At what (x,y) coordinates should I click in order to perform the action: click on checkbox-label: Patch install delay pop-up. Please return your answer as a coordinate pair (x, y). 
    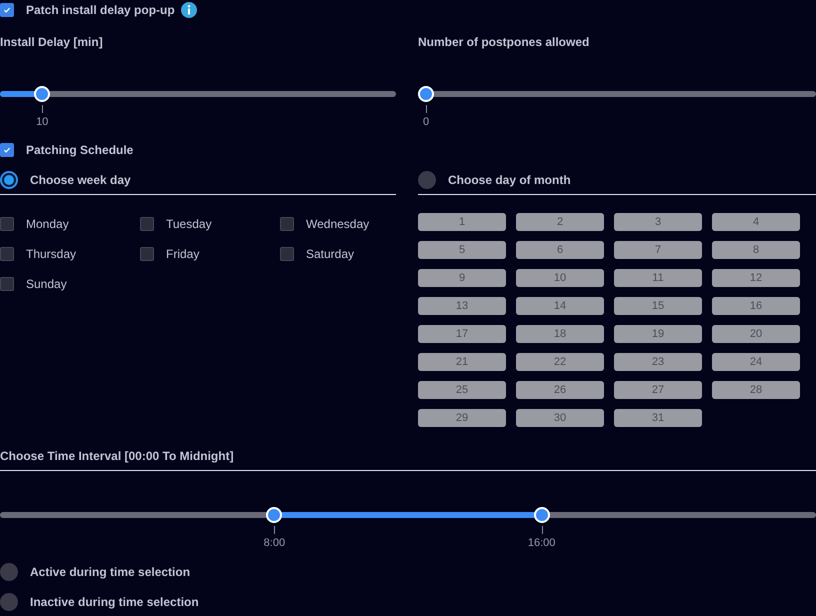
    Looking at the image, I should click on (100, 10).